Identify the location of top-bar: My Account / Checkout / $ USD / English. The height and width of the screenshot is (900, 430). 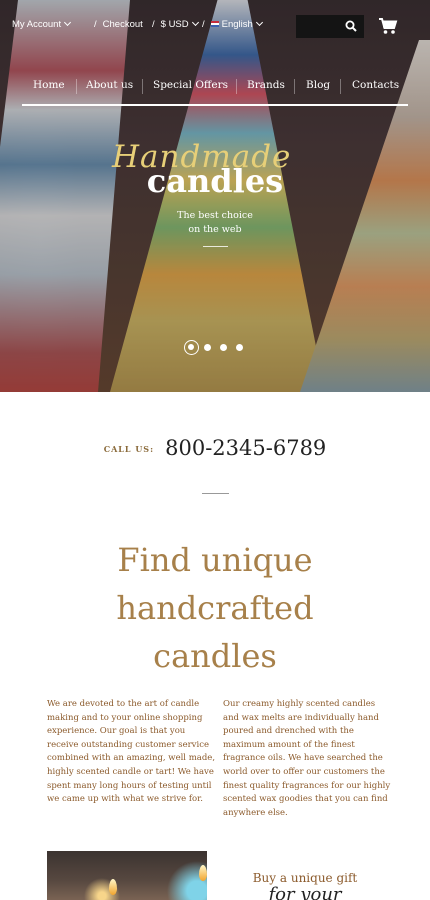
(215, 26).